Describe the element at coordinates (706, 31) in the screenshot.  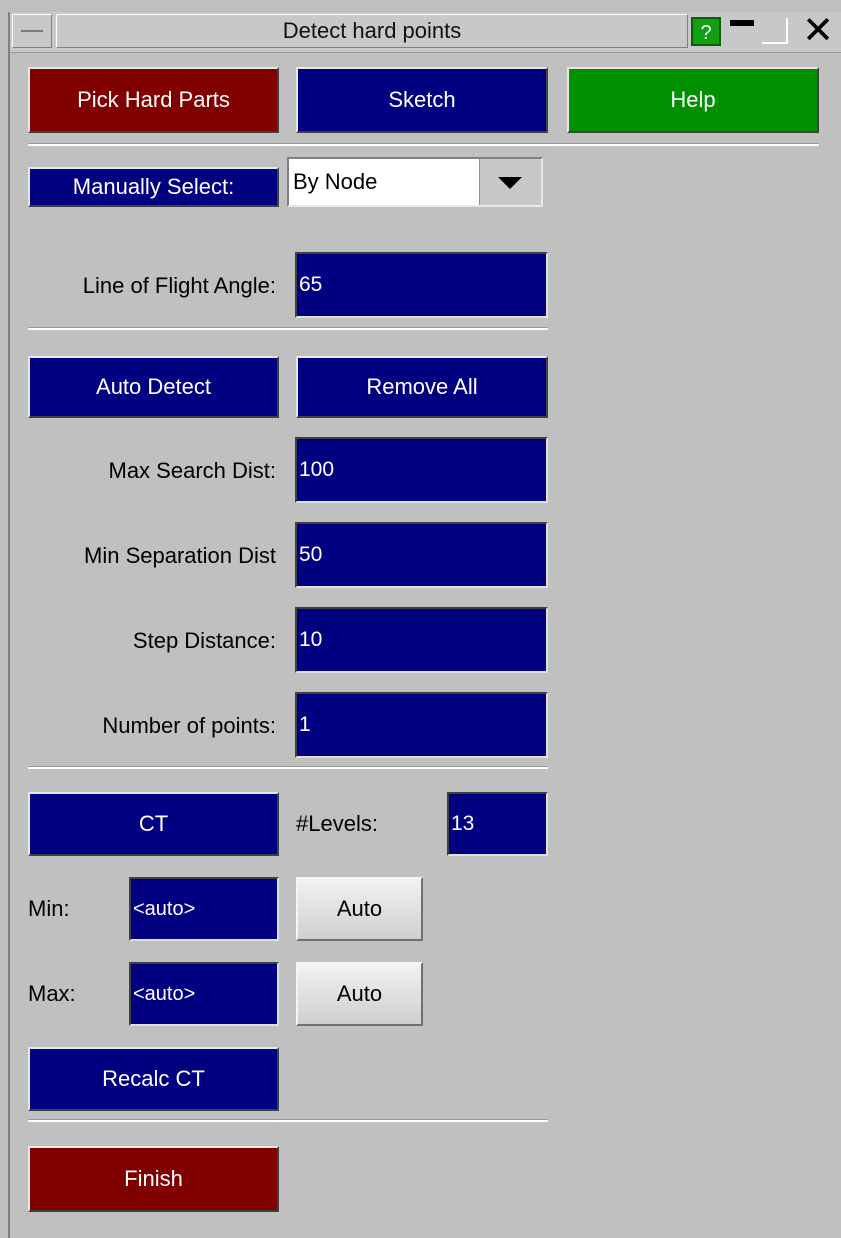
I see `title-help-button: ?` at that location.